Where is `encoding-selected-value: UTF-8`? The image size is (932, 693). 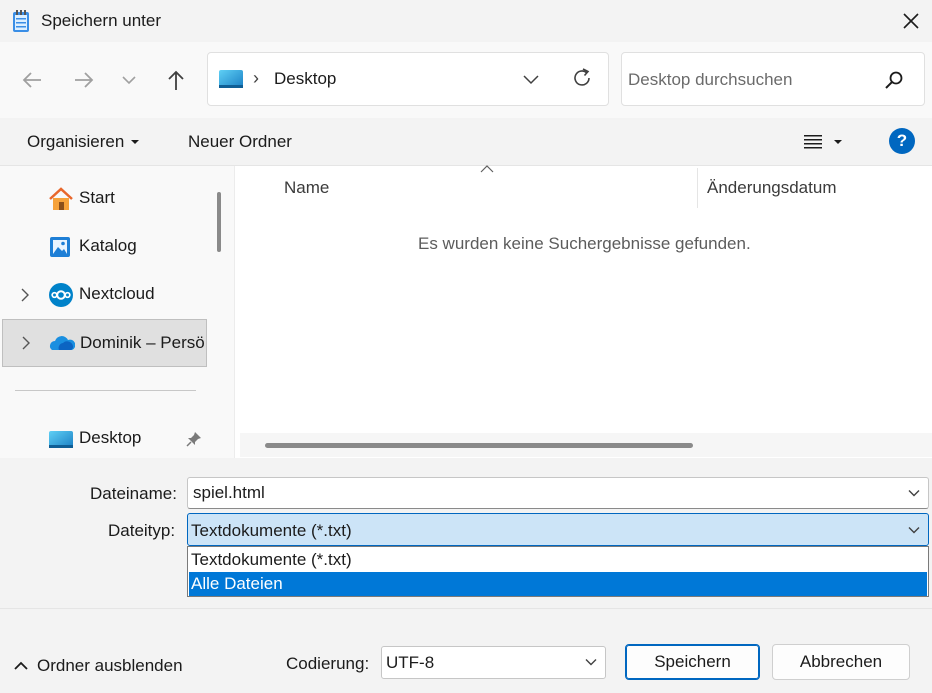
encoding-selected-value: UTF-8 is located at coordinates (410, 662).